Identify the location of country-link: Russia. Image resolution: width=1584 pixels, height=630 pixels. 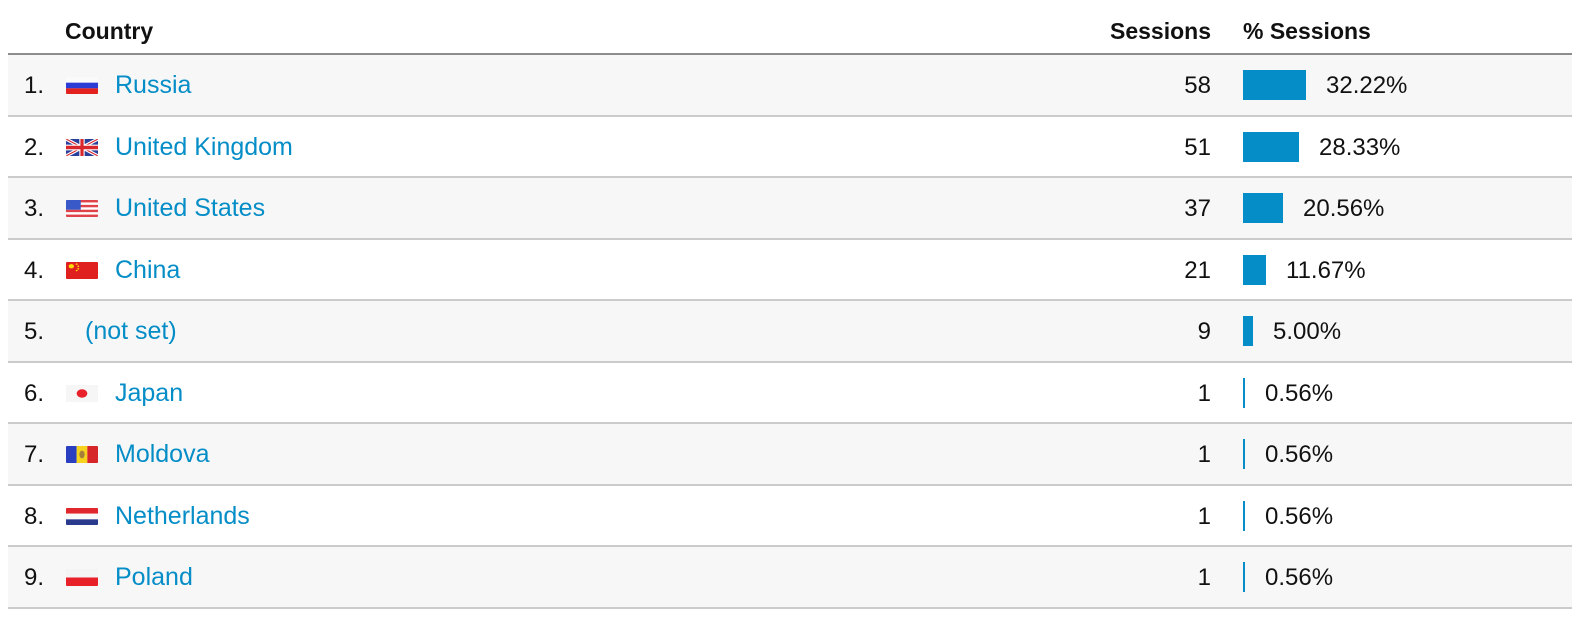
(153, 85).